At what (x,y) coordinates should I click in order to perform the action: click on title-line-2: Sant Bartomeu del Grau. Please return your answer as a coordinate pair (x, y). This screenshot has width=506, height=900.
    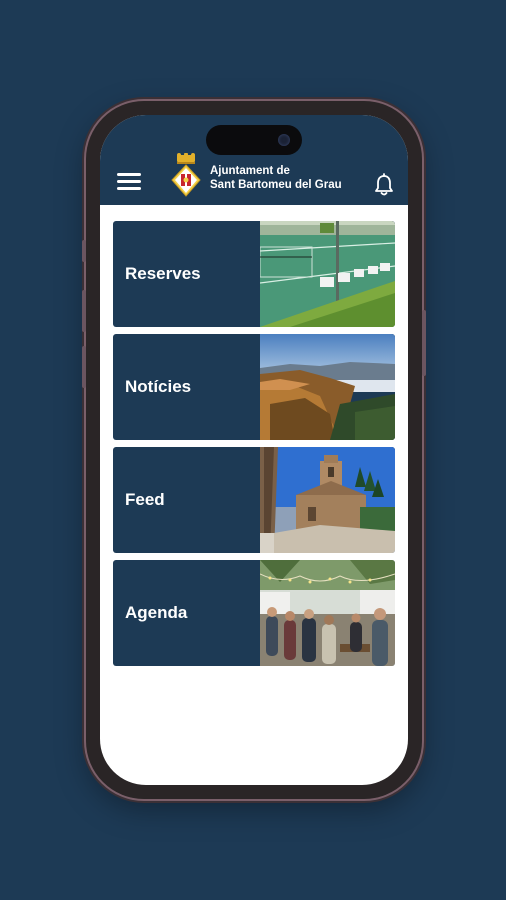
    Looking at the image, I should click on (276, 185).